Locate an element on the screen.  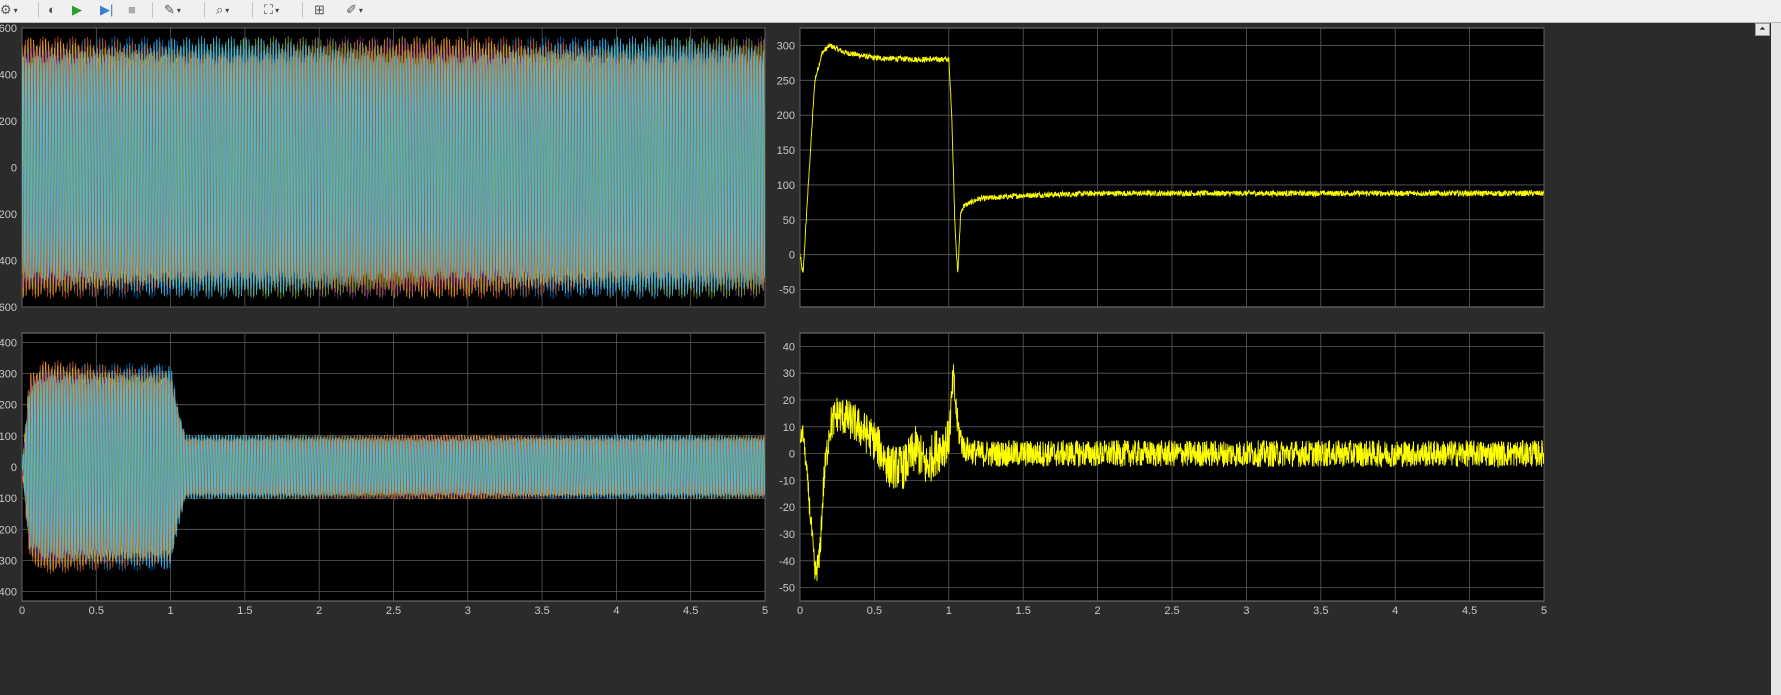
y-tick-label: 40 is located at coordinates (789, 347).